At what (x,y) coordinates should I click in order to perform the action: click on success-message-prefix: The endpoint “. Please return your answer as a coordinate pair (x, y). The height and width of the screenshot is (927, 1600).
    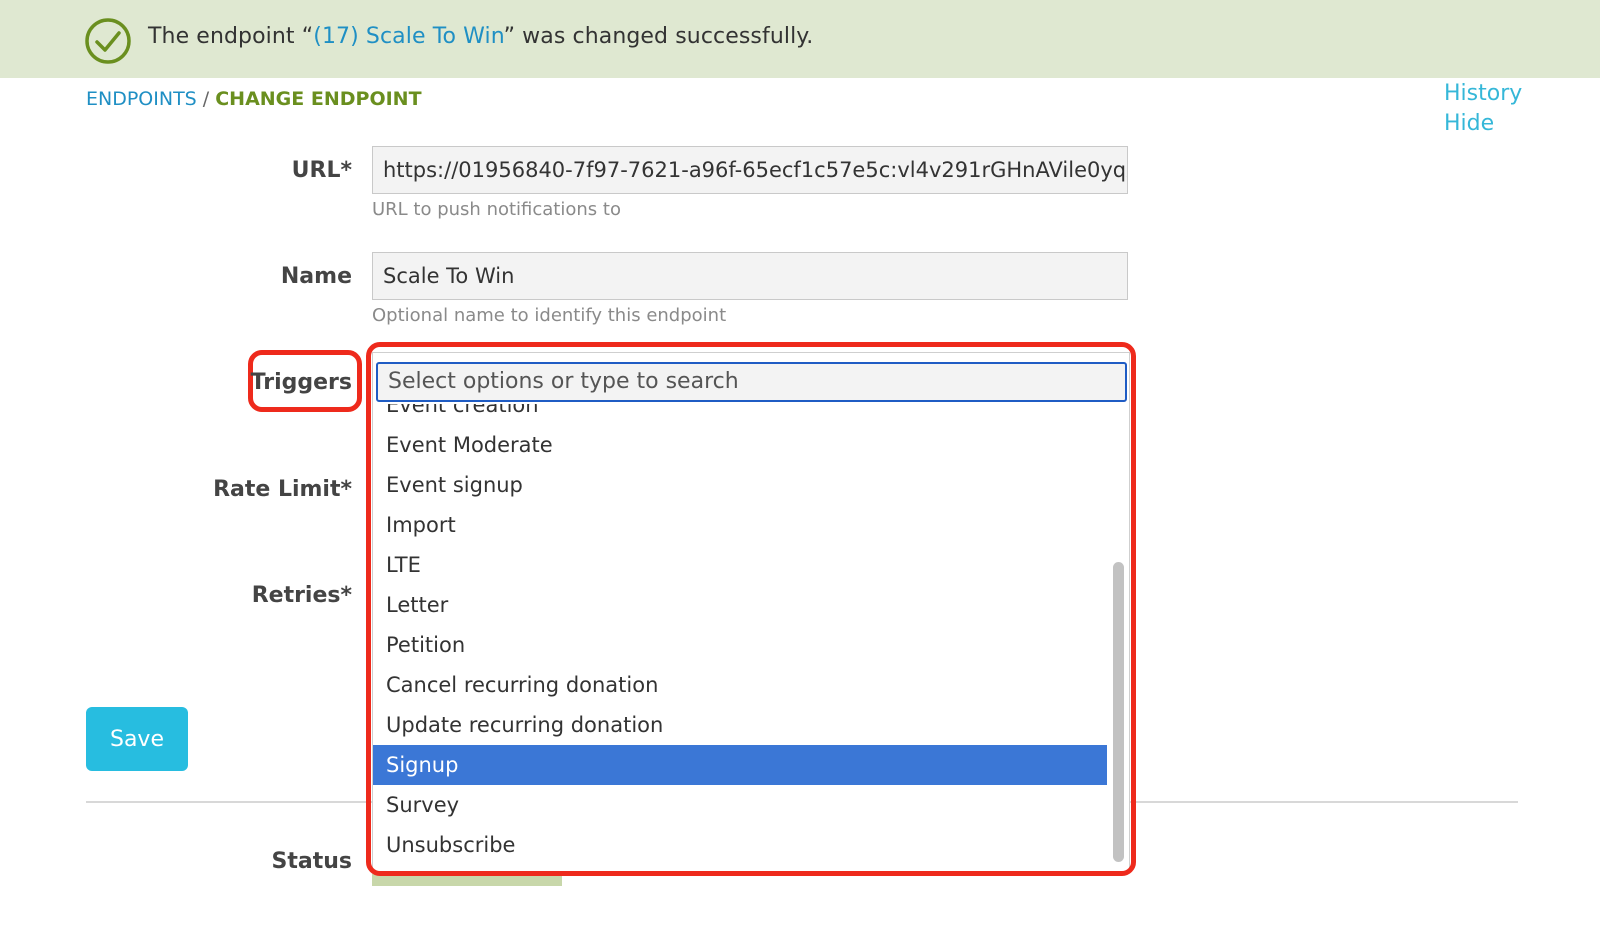
    Looking at the image, I should click on (231, 36).